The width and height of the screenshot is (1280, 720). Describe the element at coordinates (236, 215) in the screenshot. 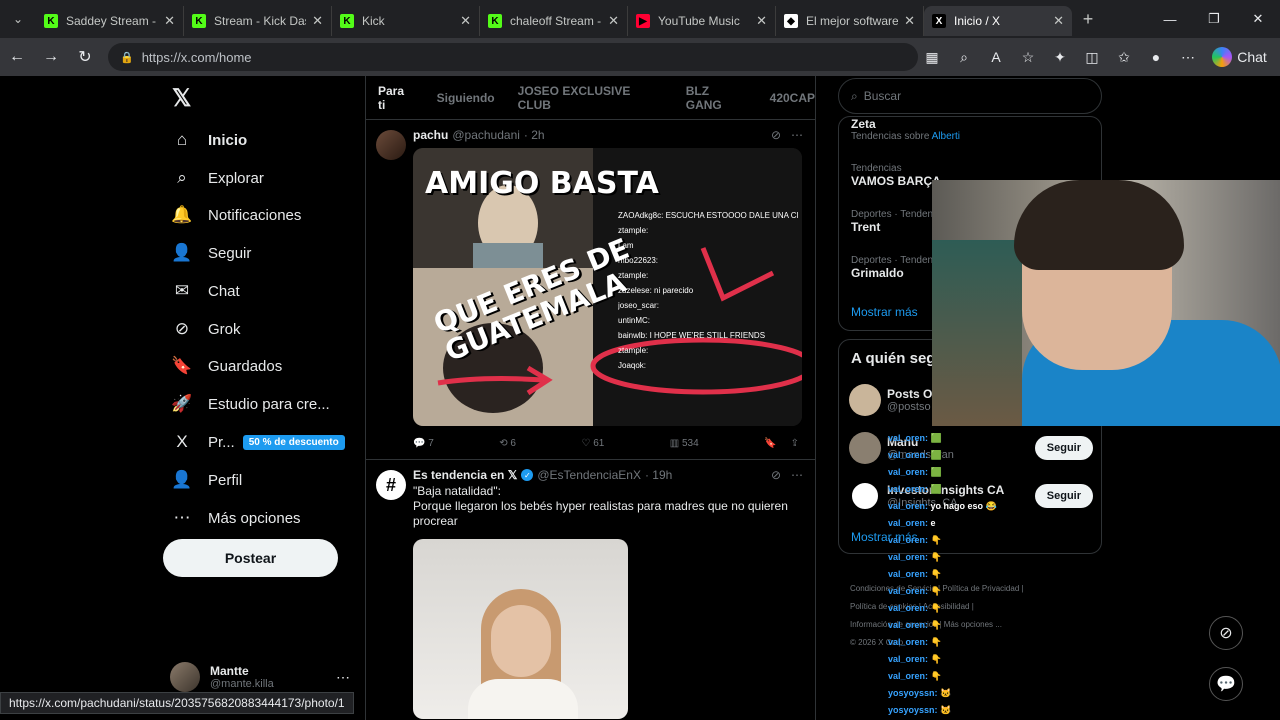

I see `nav-item-notificaciones: 🔔 Notificaciones` at that location.